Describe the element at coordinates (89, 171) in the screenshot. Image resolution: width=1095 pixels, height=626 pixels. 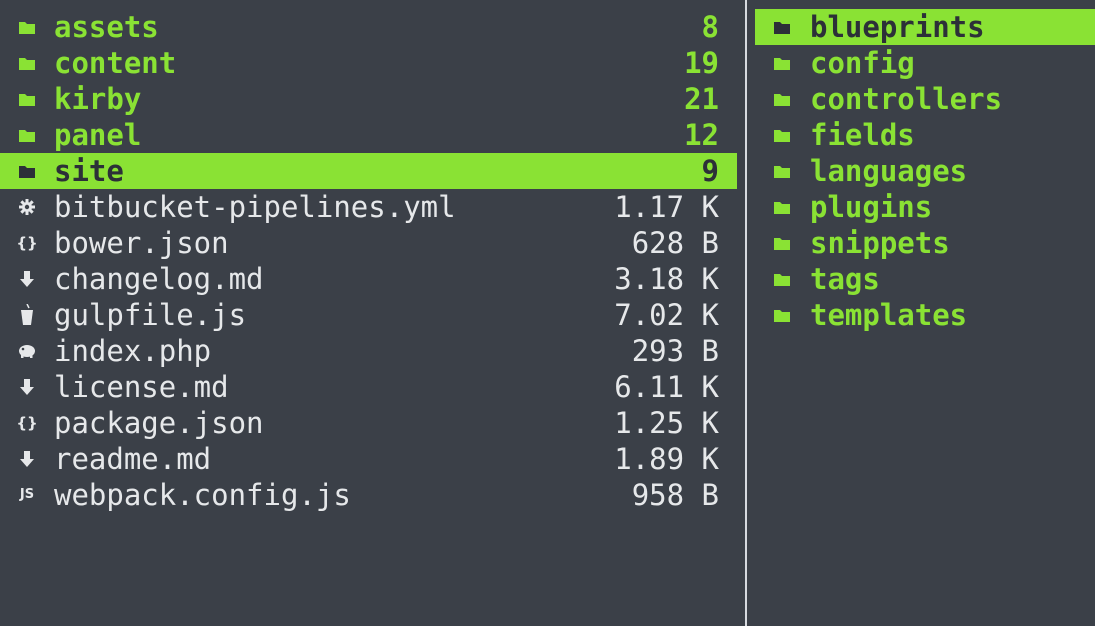
I see `item-name: site` at that location.